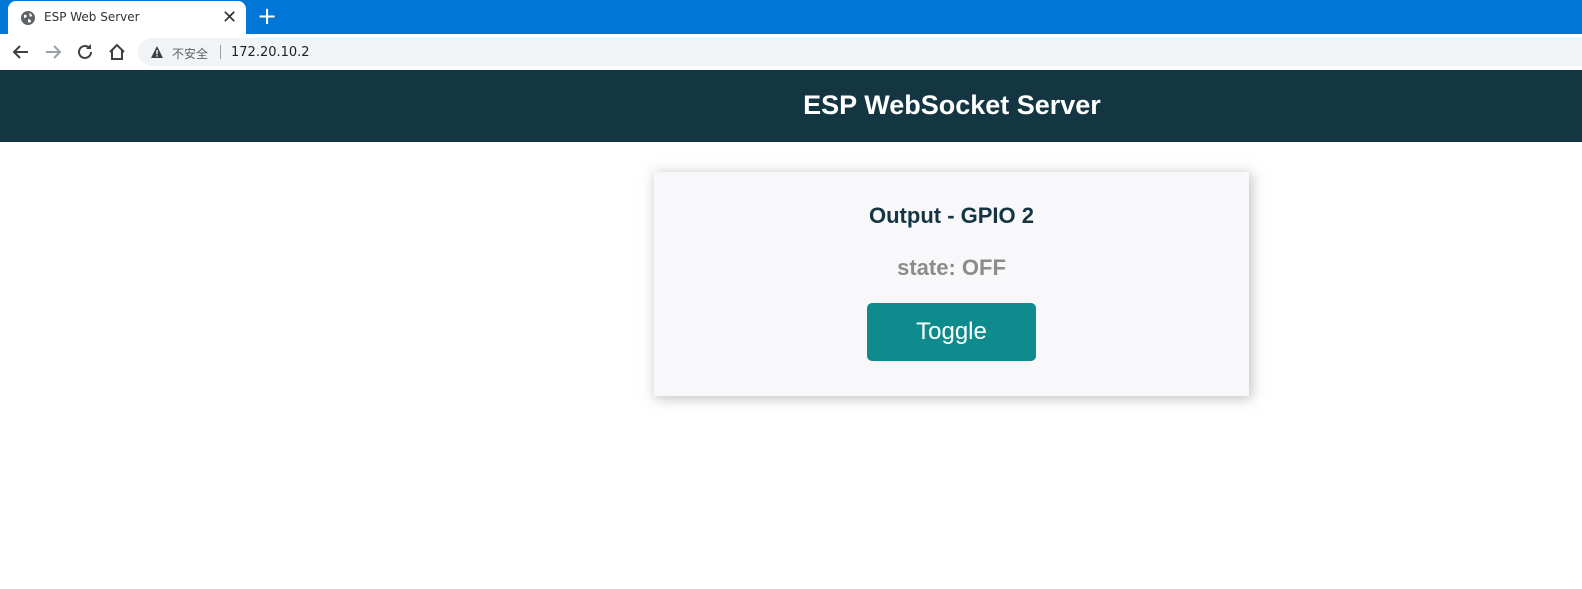  What do you see at coordinates (220, 52) in the screenshot?
I see `omnibox-divider` at bounding box center [220, 52].